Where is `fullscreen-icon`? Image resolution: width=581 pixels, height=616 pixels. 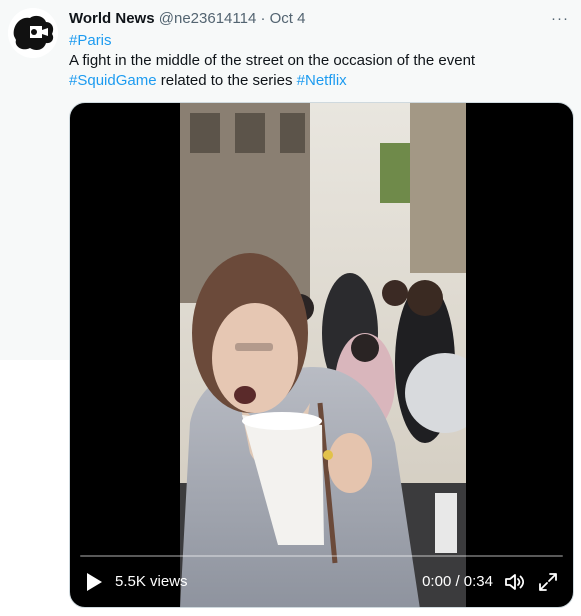 fullscreen-icon is located at coordinates (548, 582).